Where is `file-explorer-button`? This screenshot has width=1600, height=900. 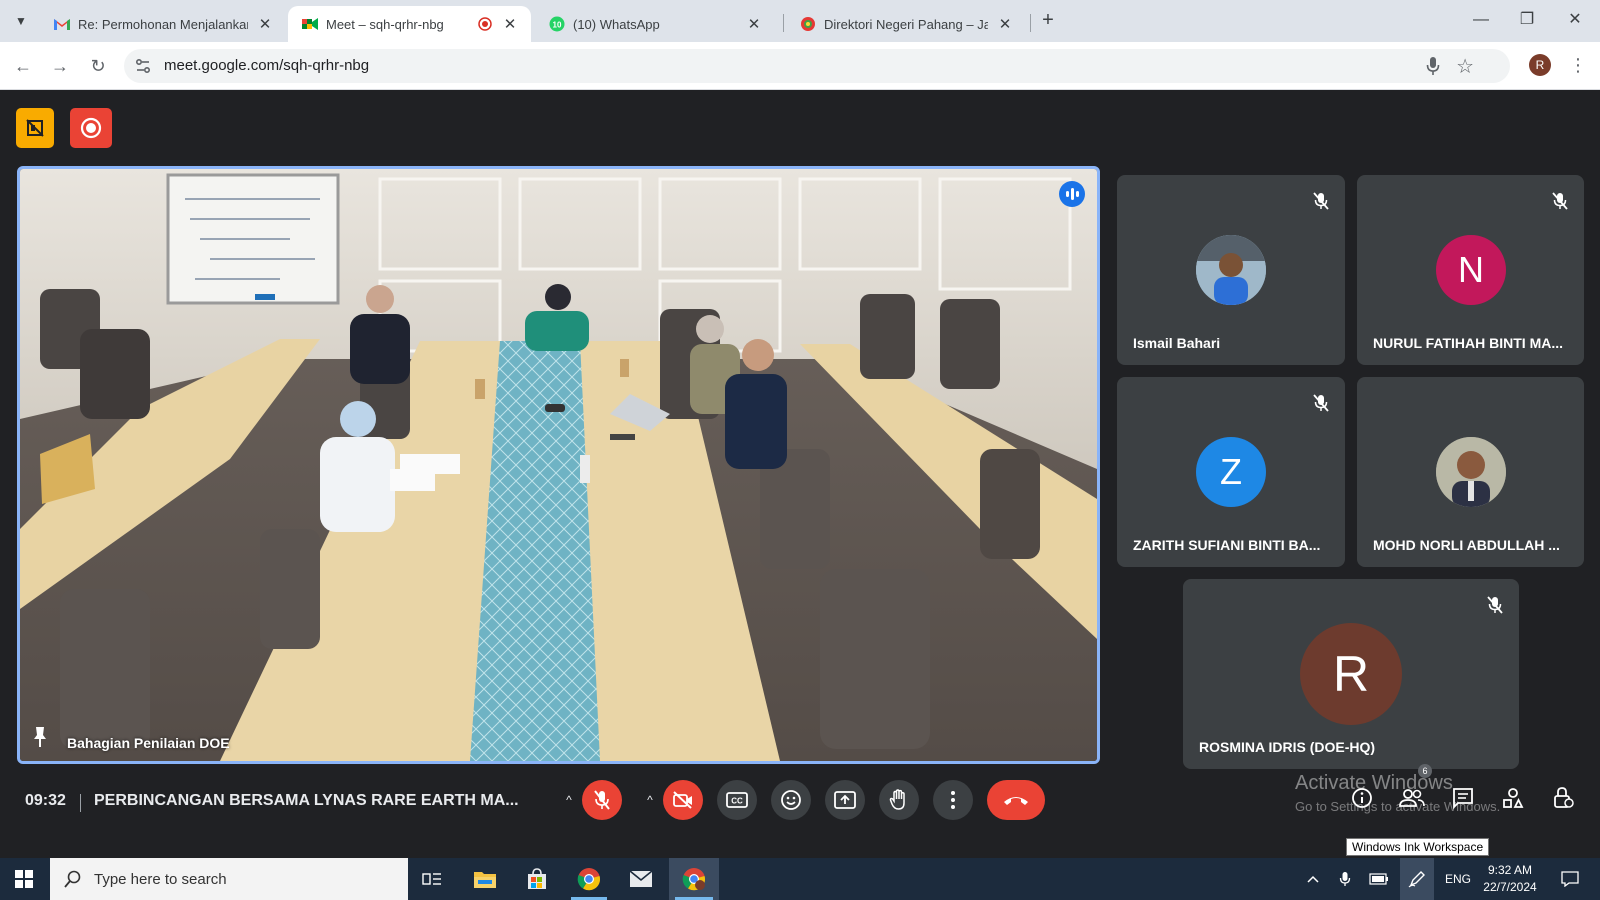 file-explorer-button is located at coordinates (485, 879).